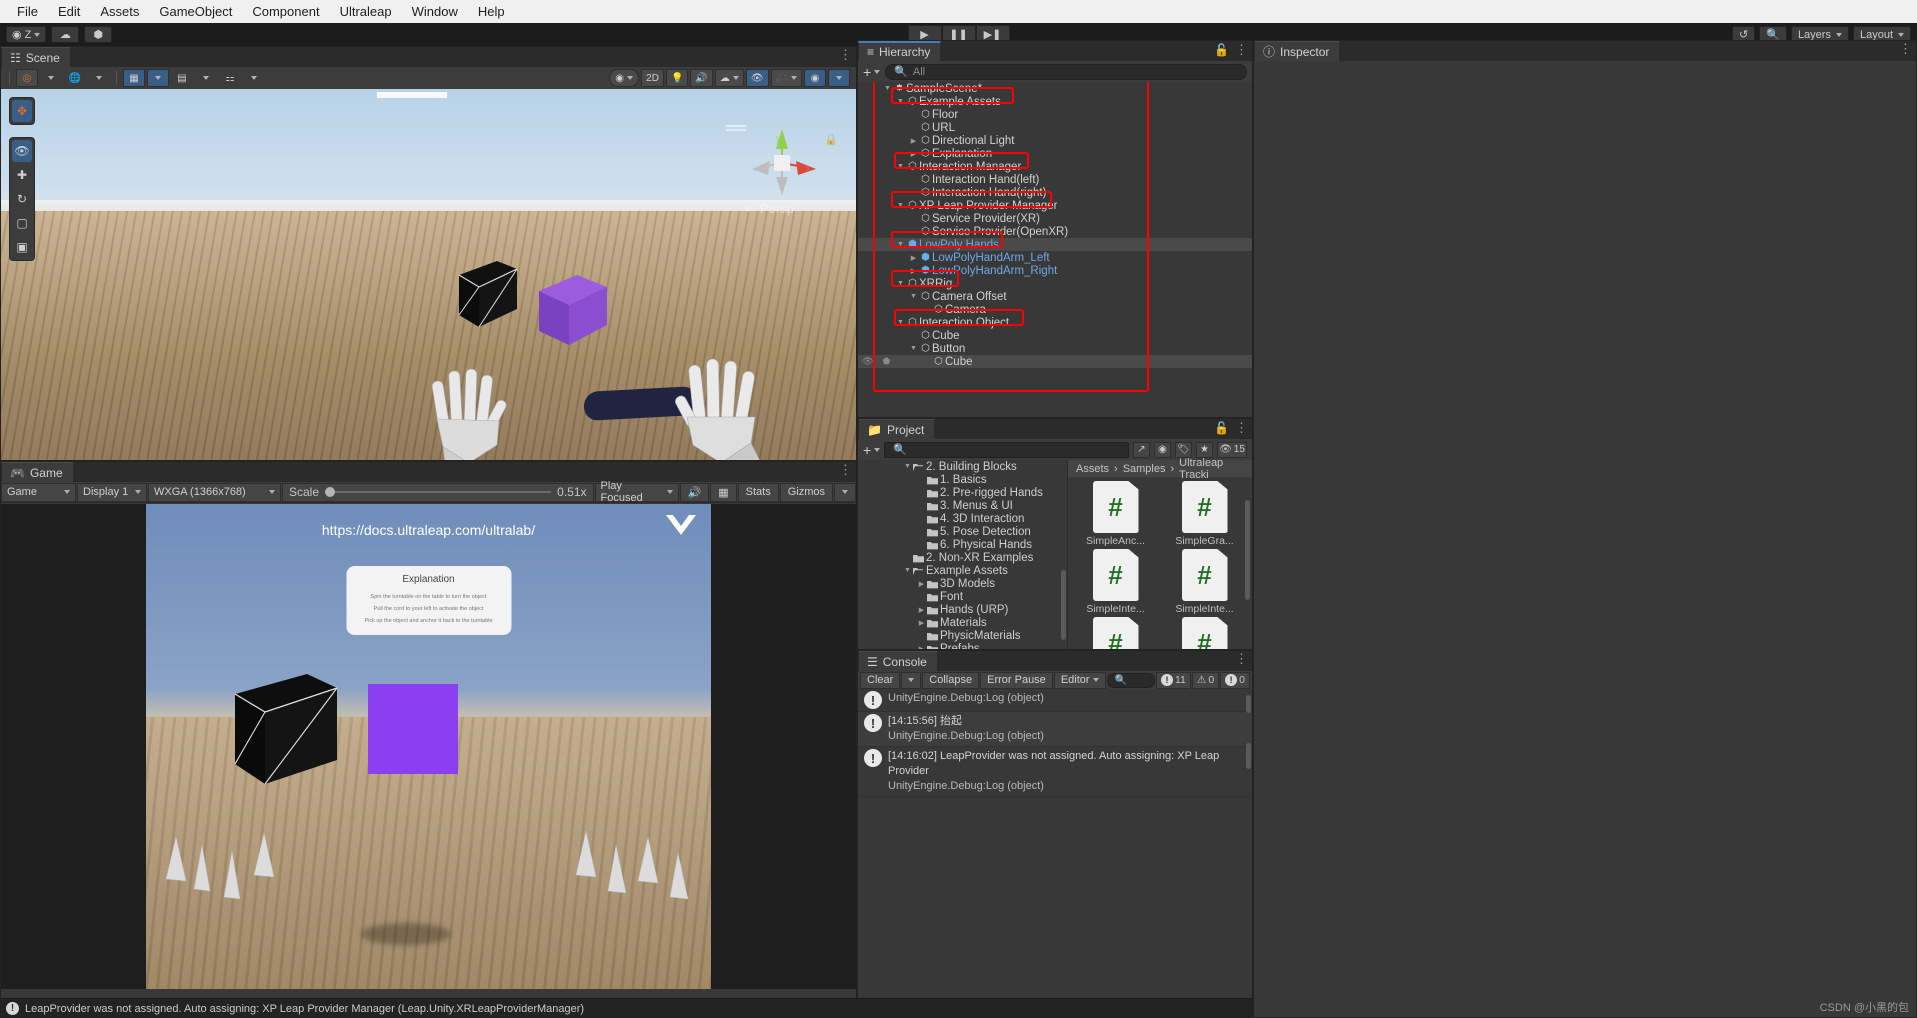 The width and height of the screenshot is (1917, 1018). Describe the element at coordinates (962, 583) in the screenshot. I see `project-tree-row: ▶ 3D Models` at that location.